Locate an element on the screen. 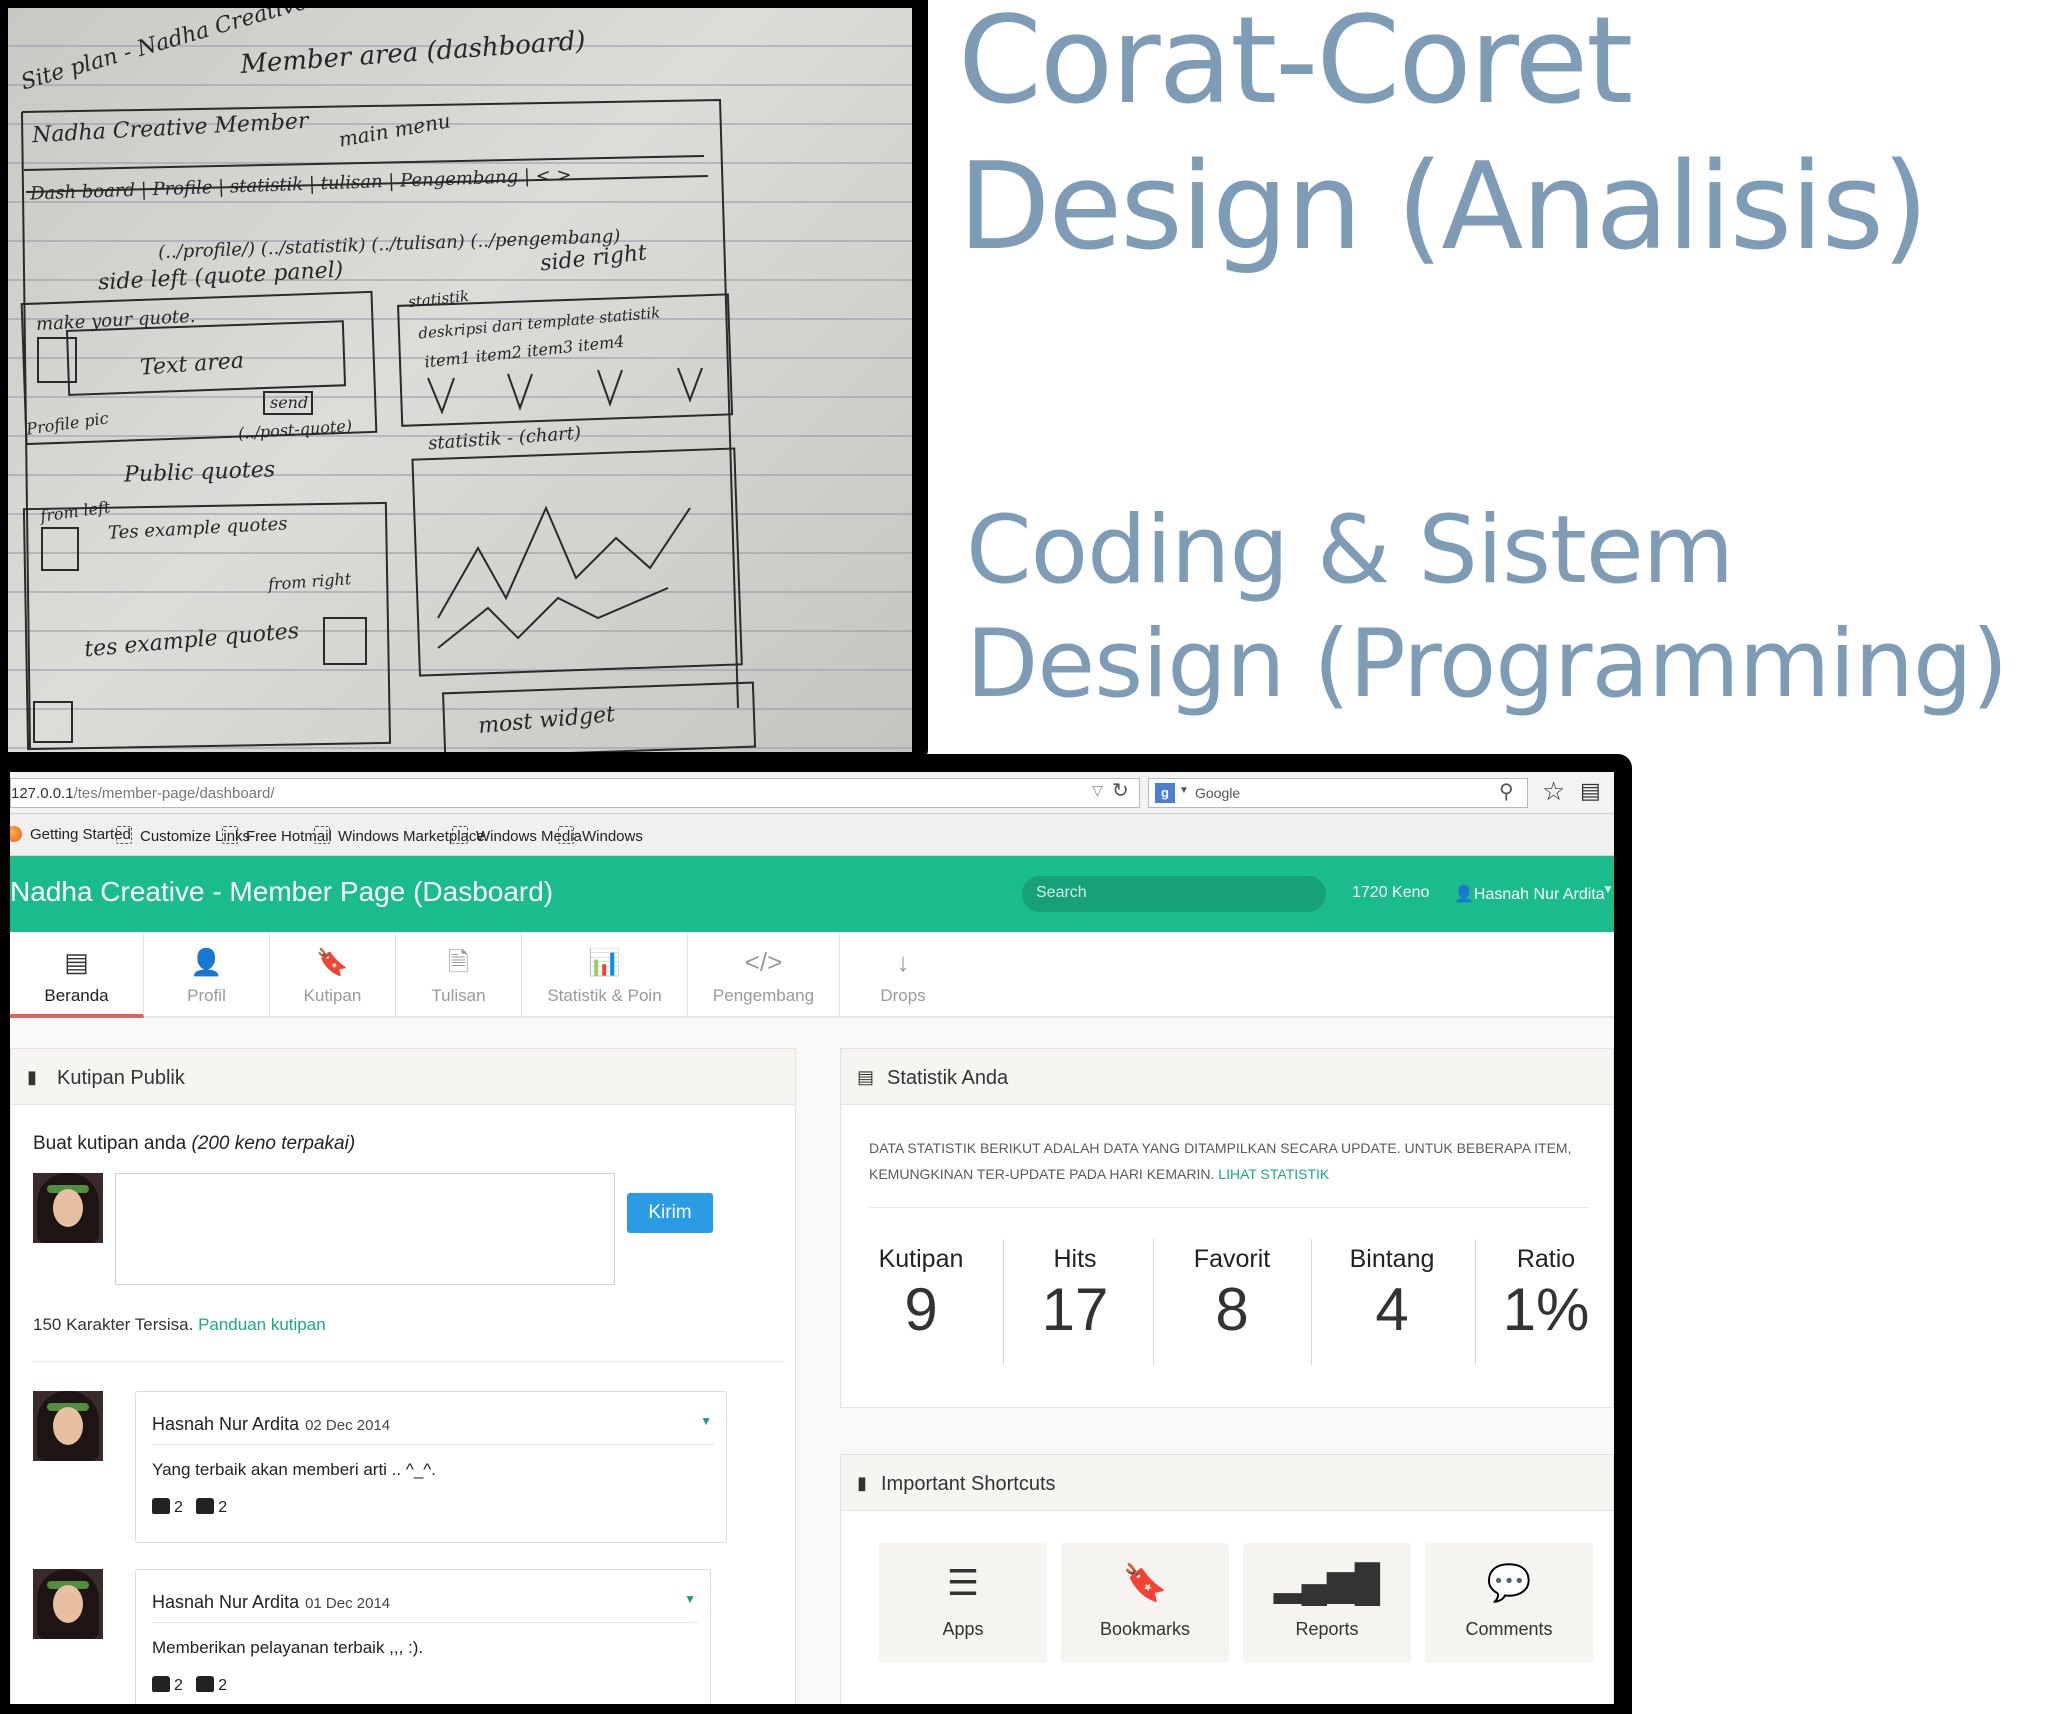  stat-value: 17 is located at coordinates (1075, 1309).